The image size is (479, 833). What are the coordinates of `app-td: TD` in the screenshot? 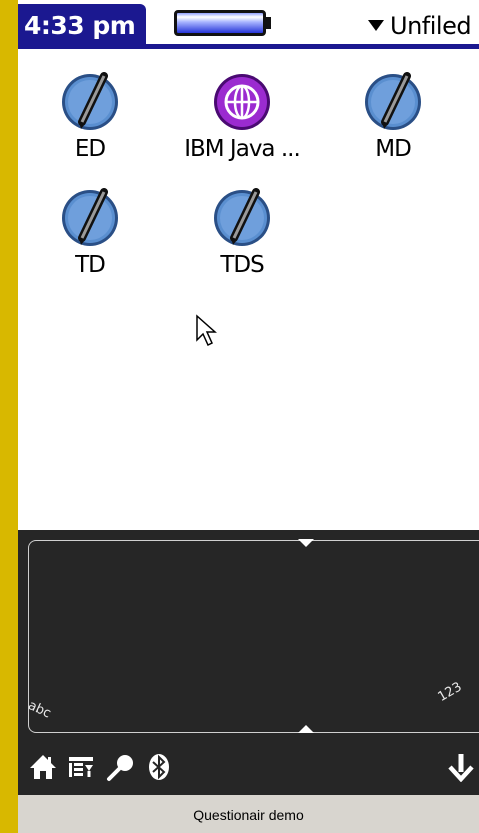 It's located at (91, 233).